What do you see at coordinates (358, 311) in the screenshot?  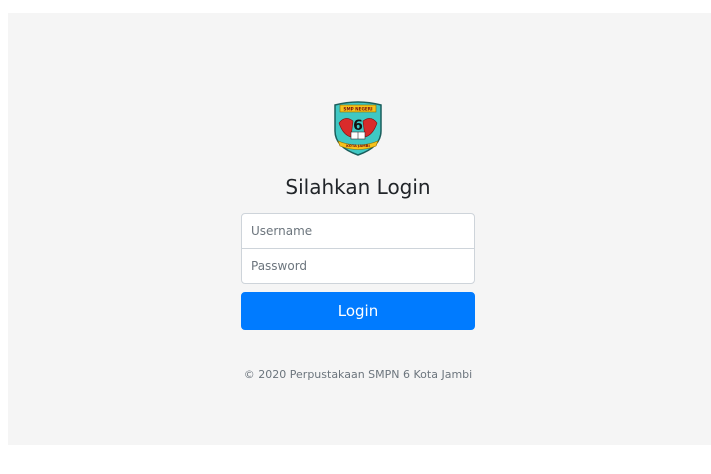 I see `login-button: Login` at bounding box center [358, 311].